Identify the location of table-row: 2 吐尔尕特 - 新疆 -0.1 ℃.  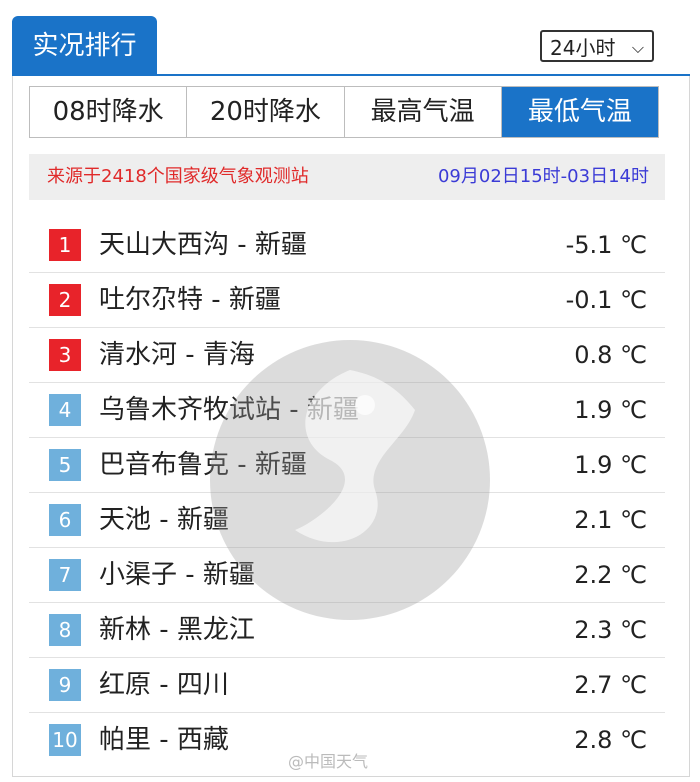
(347, 300).